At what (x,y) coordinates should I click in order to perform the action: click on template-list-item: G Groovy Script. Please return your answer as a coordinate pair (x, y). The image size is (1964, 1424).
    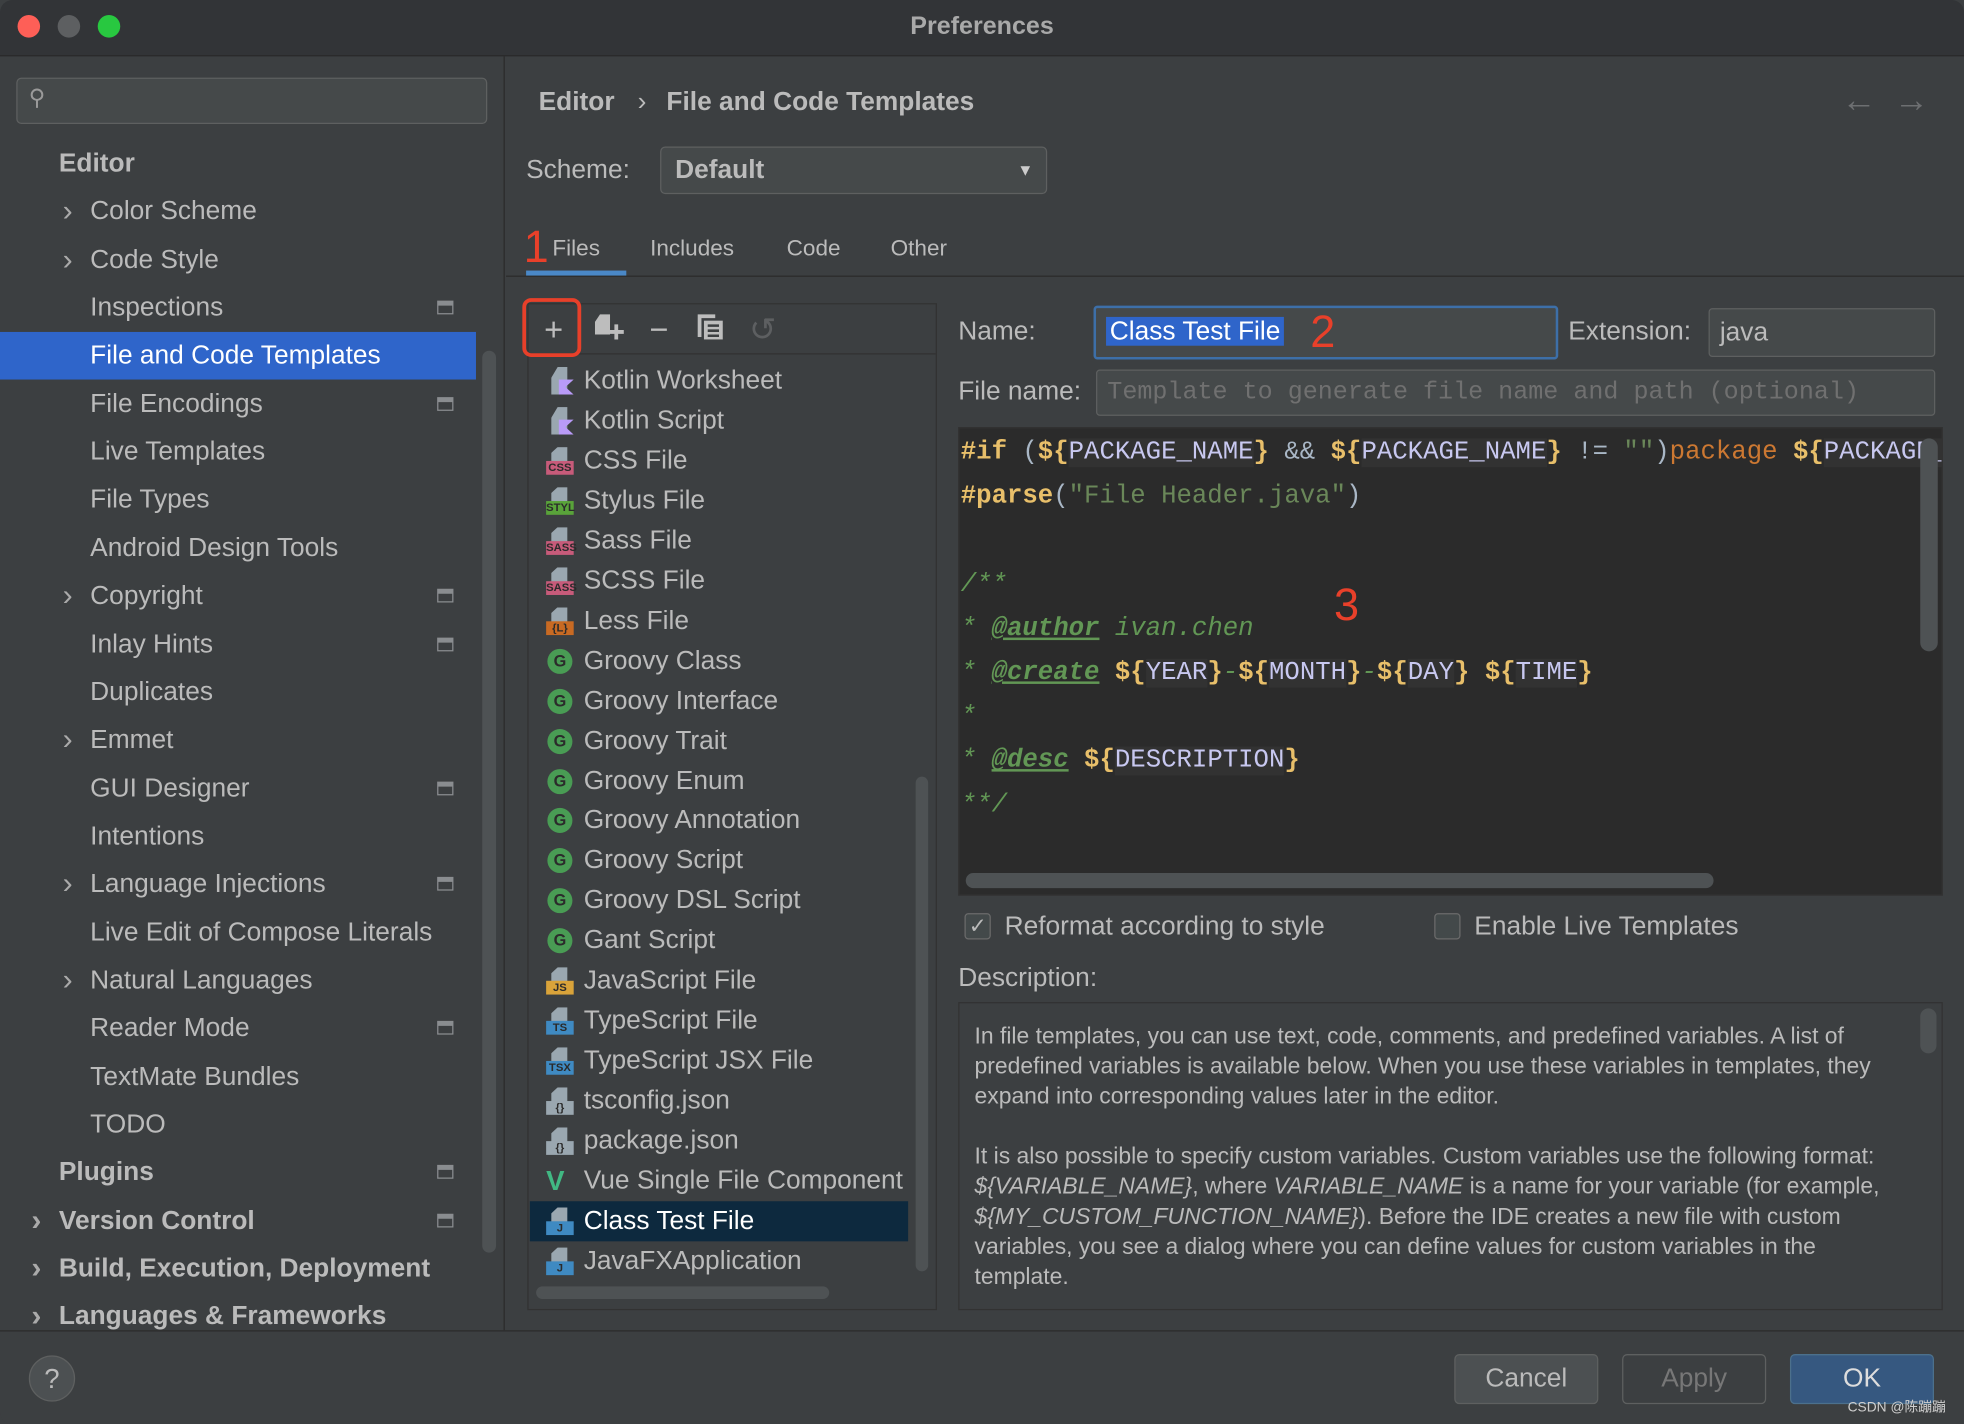
    Looking at the image, I should click on (719, 861).